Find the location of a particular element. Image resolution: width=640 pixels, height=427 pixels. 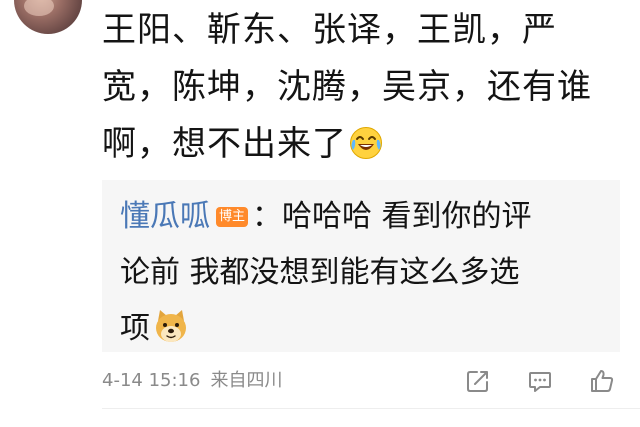

comment-line: 王阳、靳东、张译，王凯，严 is located at coordinates (329, 30).